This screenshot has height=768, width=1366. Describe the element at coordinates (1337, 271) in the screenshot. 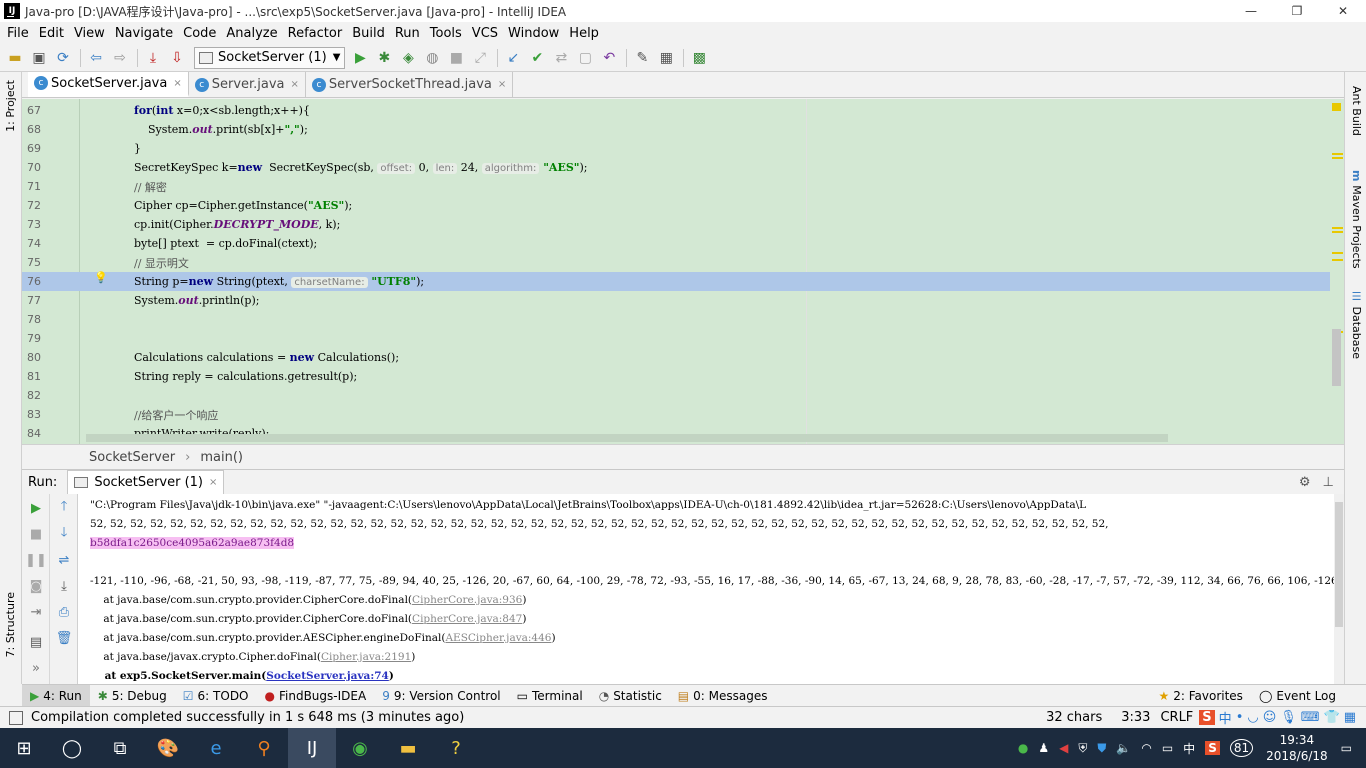

I see `editor-vertical-scrollbar` at that location.